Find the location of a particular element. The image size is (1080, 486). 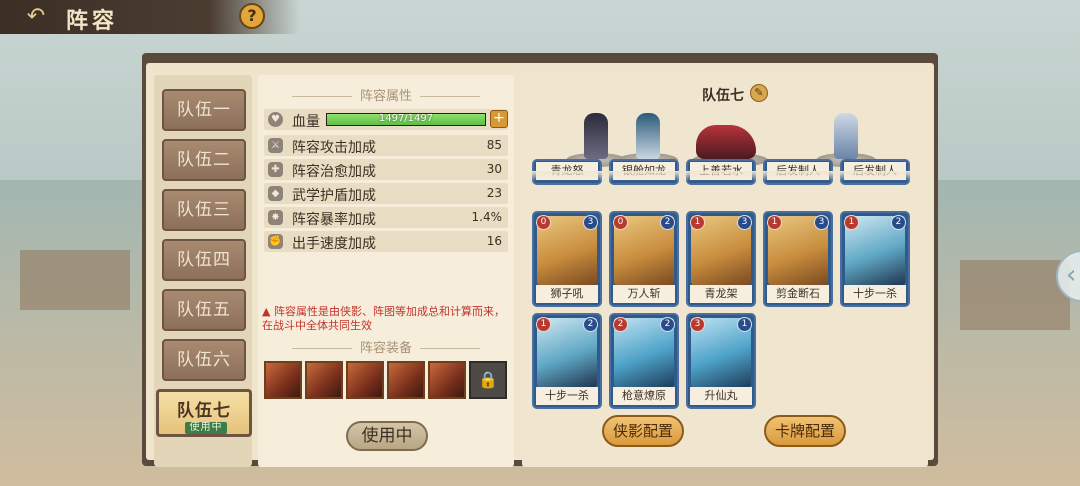

stat-label: 阵容治愈加成 is located at coordinates (334, 172).